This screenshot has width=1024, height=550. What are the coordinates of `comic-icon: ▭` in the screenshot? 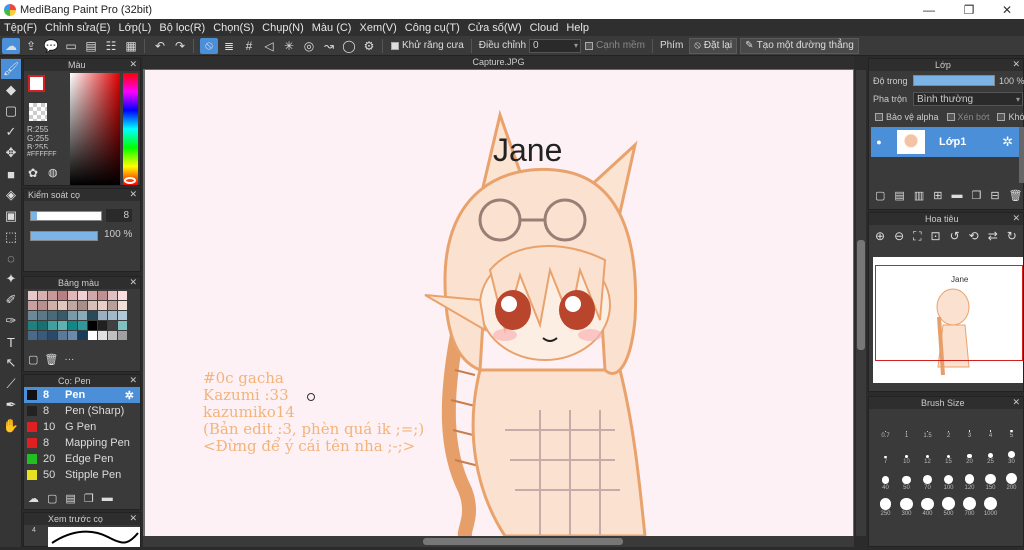 It's located at (71, 46).